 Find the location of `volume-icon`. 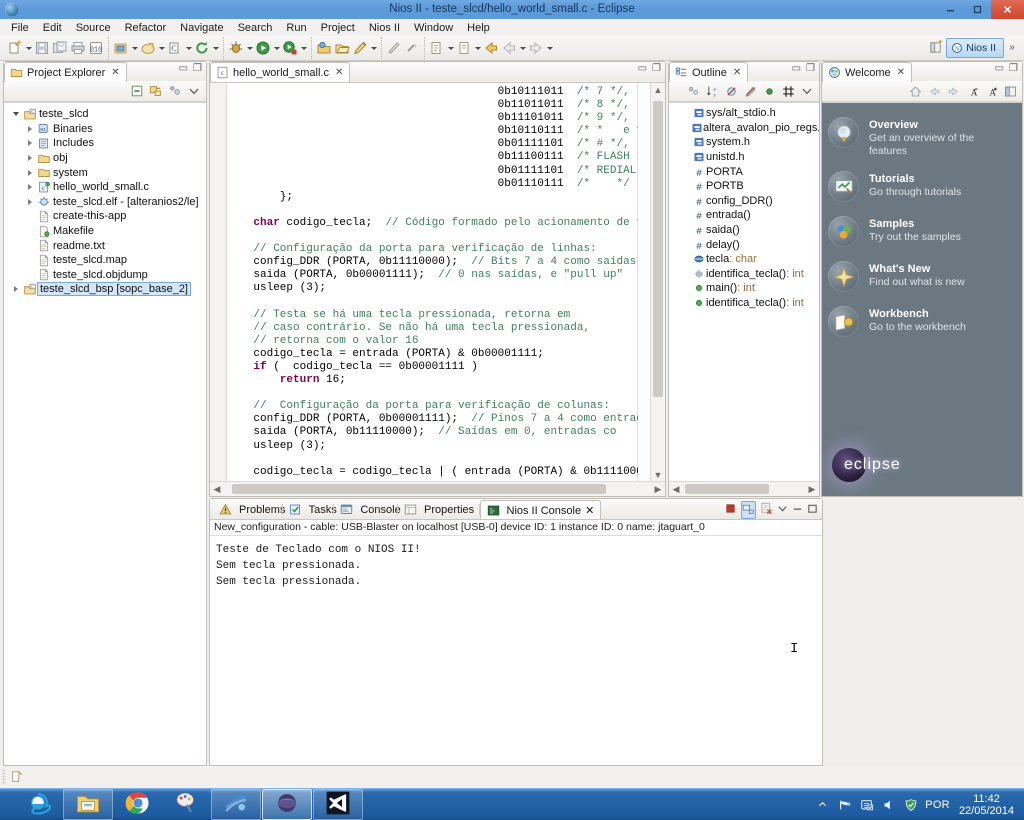

volume-icon is located at coordinates (888, 804).